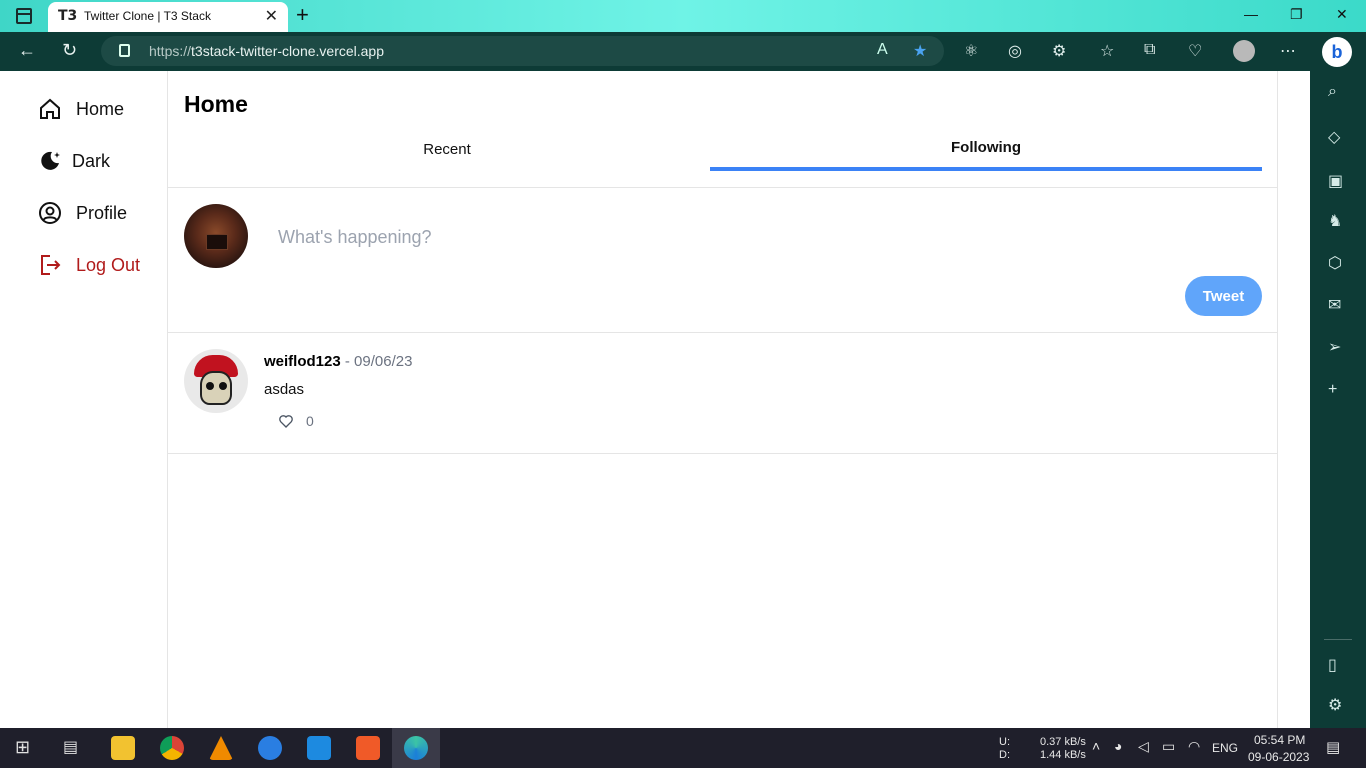  What do you see at coordinates (1059, 51) in the screenshot?
I see `extensions-icon: ⚙` at bounding box center [1059, 51].